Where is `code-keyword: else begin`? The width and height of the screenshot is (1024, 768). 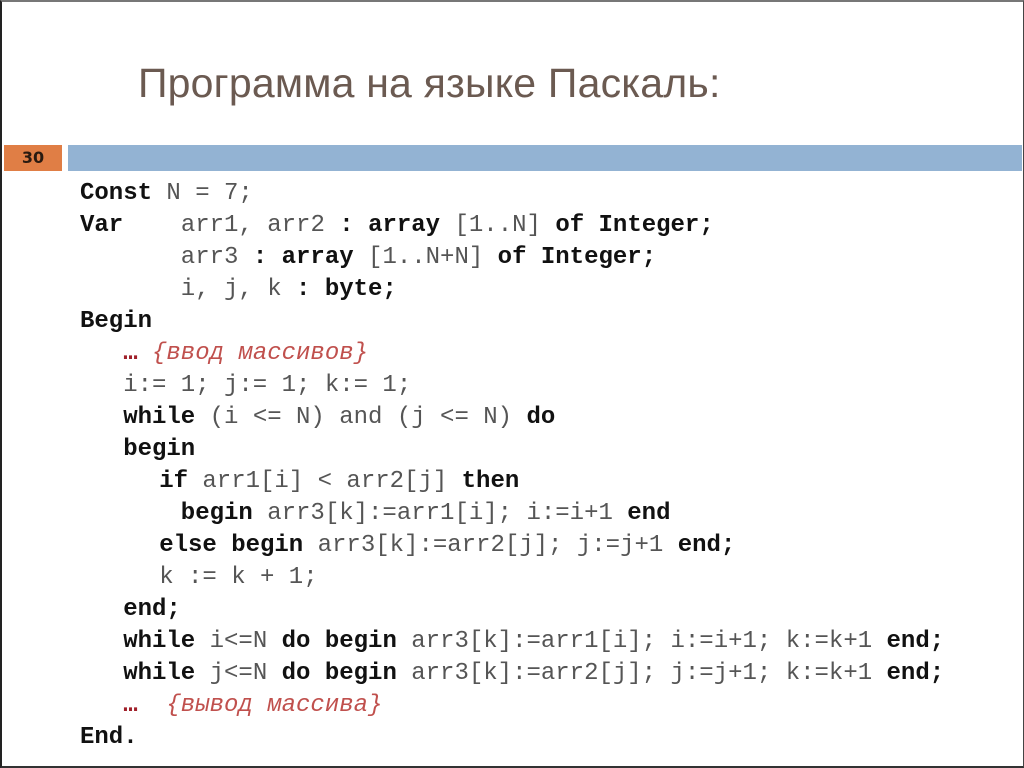 code-keyword: else begin is located at coordinates (231, 545).